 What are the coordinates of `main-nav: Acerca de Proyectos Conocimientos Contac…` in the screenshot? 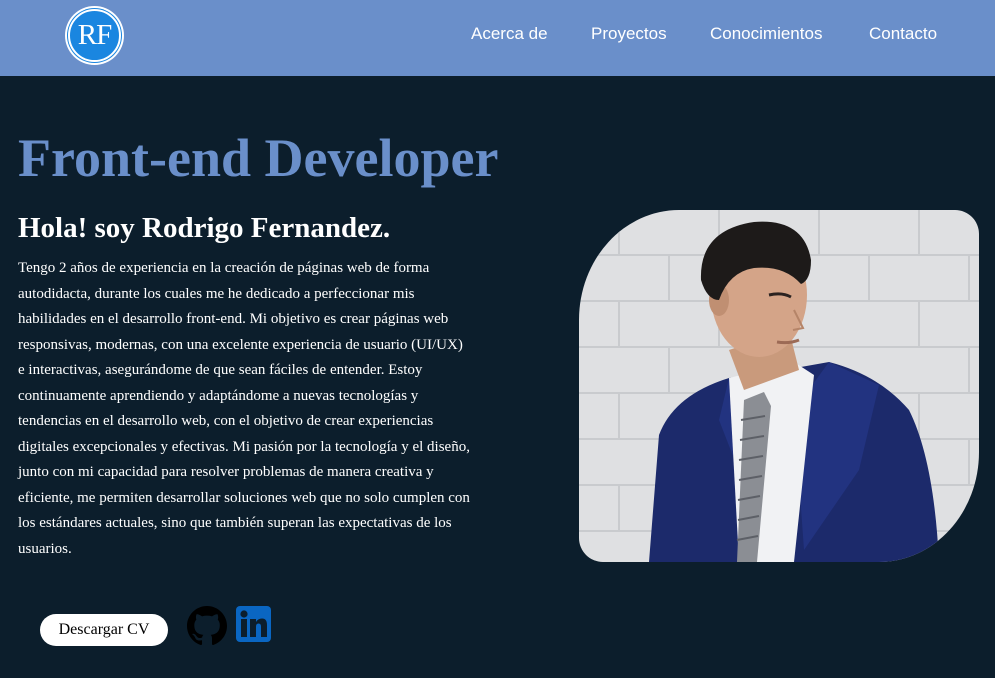 It's located at (497, 38).